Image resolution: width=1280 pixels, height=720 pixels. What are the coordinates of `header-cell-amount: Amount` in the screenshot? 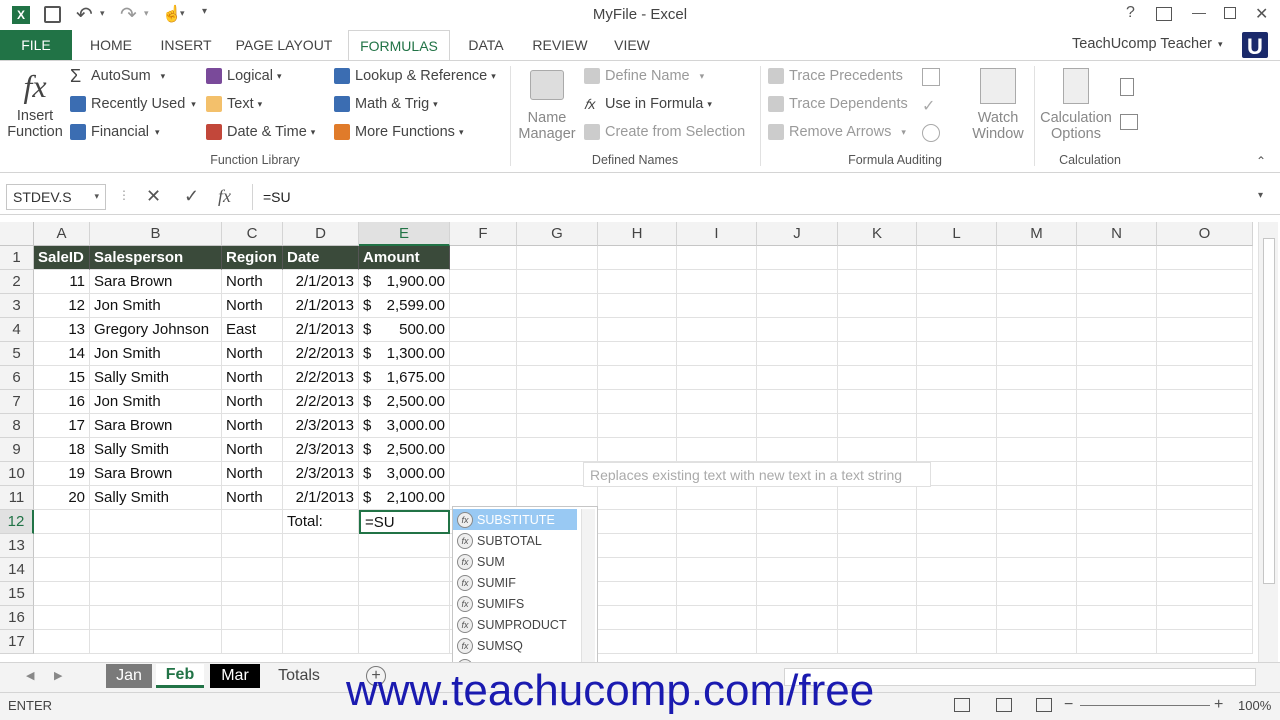 It's located at (404, 258).